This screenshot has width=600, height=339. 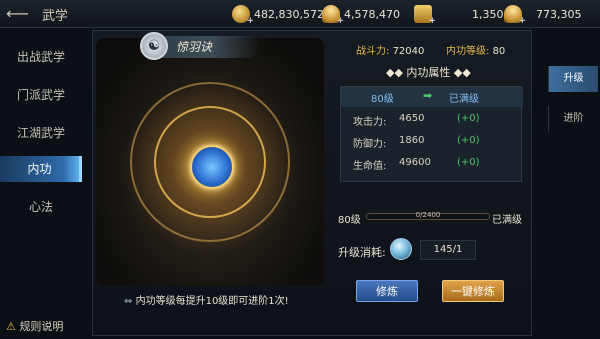 I want to click on left-nav: 出战武学 门派武学 江湖武学 内功 心法, so click(x=41, y=179).